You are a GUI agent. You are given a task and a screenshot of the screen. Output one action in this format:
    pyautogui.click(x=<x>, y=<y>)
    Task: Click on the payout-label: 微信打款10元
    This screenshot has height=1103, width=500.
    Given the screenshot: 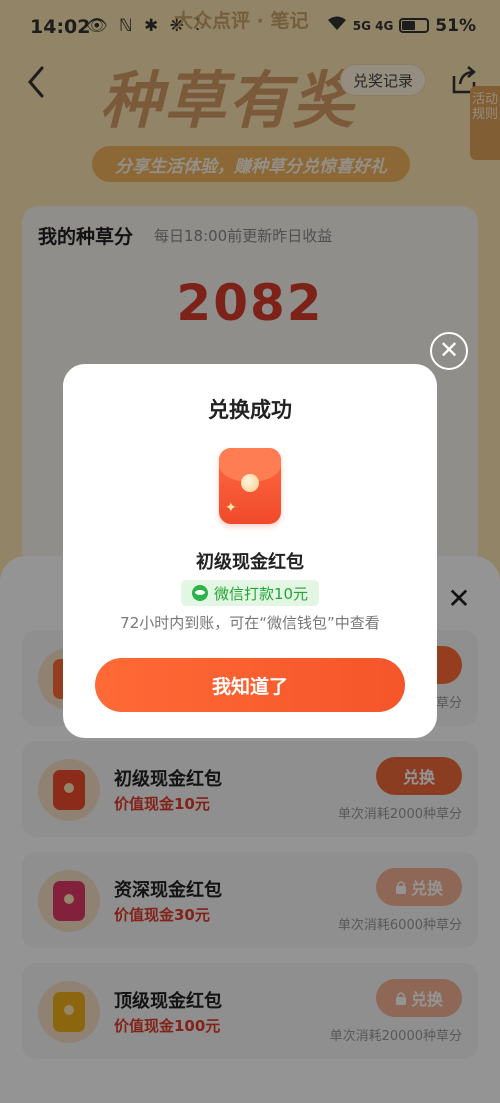 What is the action you would take?
    pyautogui.click(x=261, y=593)
    